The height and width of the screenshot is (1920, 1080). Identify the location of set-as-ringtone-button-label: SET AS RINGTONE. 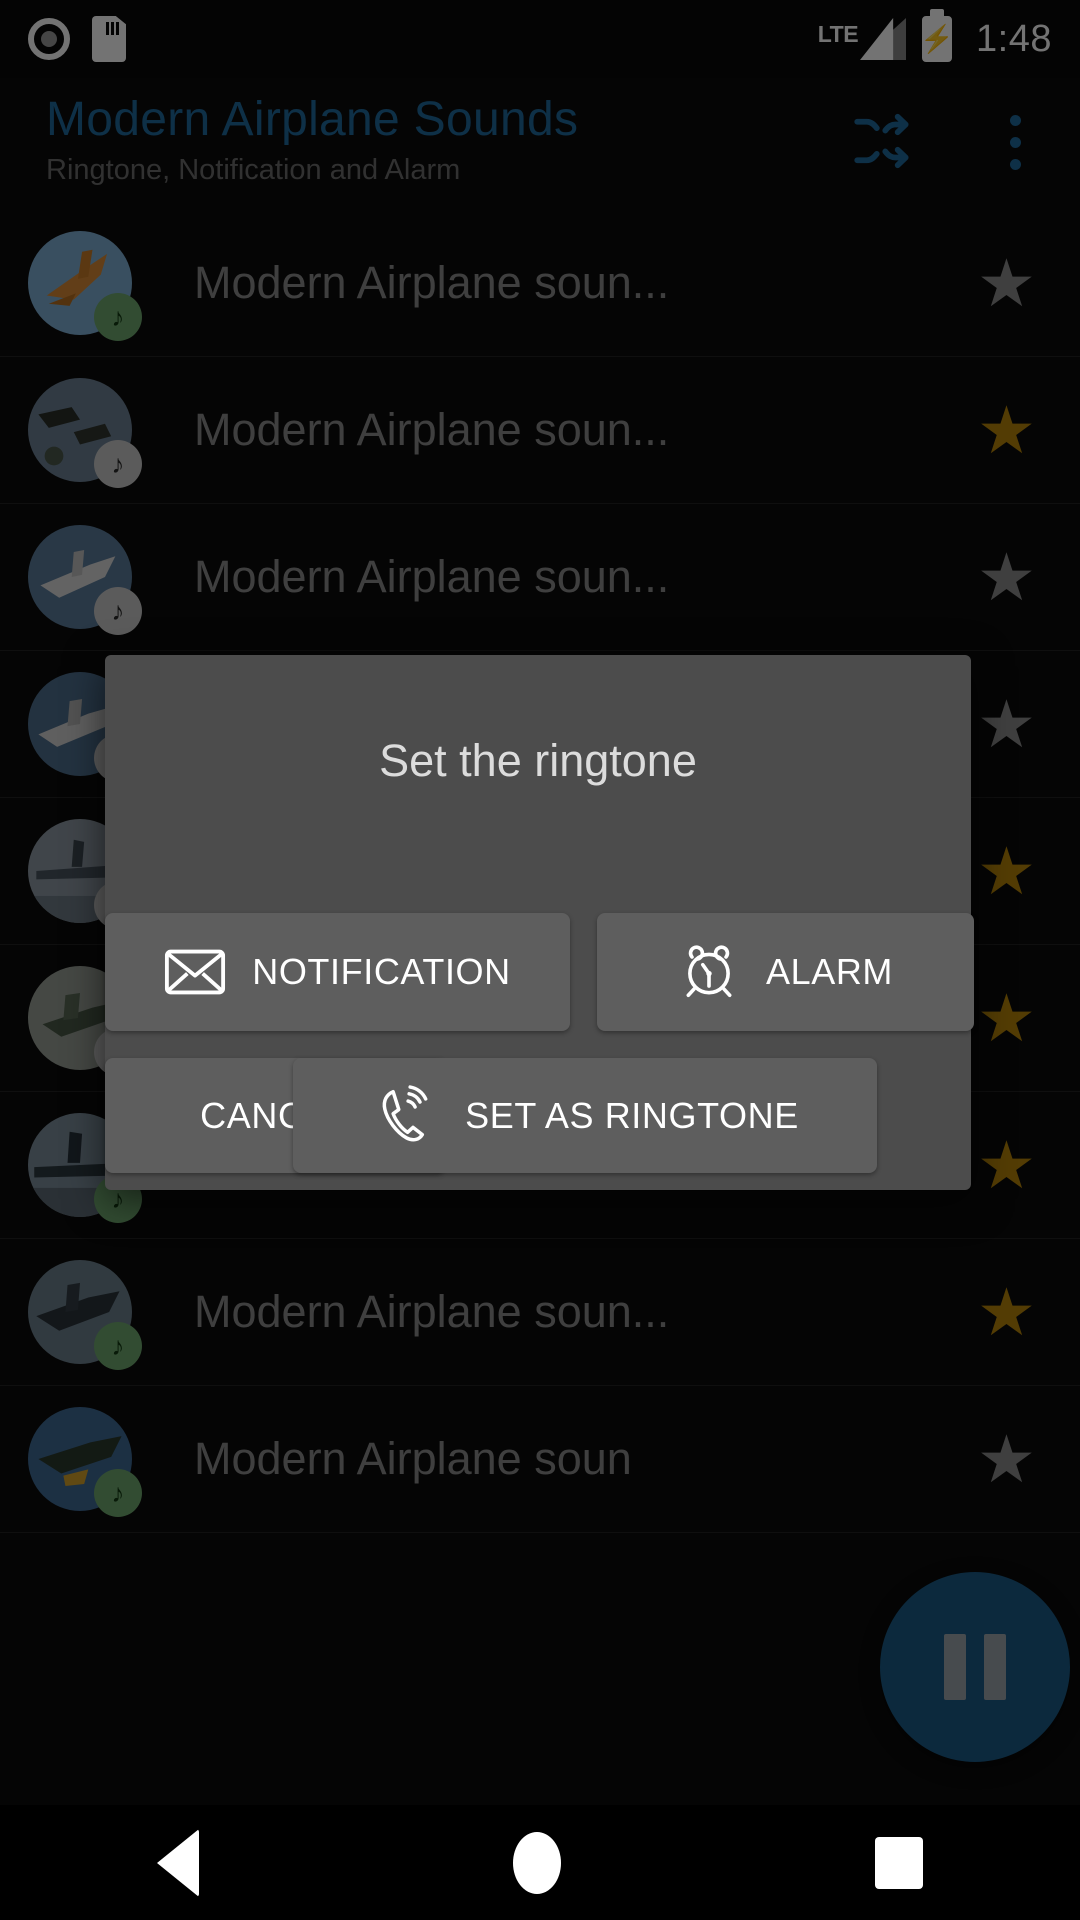
(632, 1115).